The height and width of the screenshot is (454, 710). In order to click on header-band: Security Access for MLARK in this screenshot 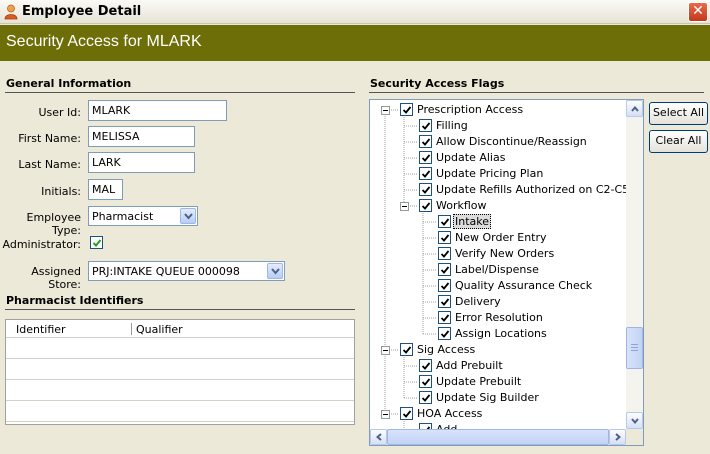, I will do `click(355, 43)`.